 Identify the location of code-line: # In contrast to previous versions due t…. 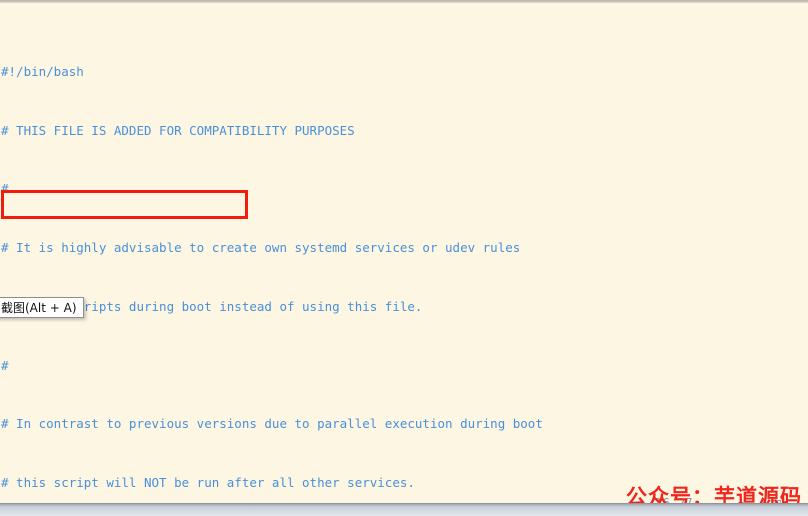
(271, 424).